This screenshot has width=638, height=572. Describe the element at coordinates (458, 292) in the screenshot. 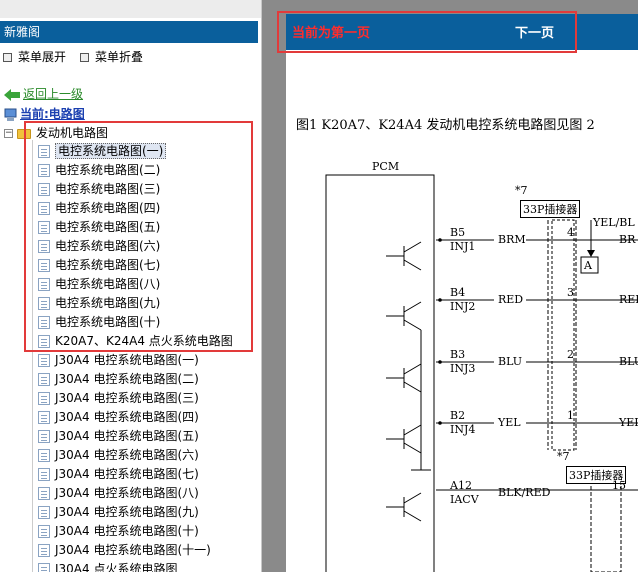

I see `pin-number: B4` at that location.